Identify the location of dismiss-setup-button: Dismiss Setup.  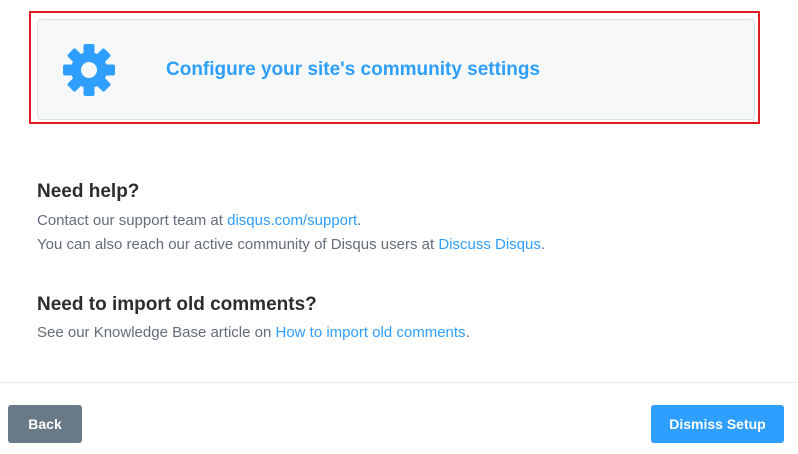
(717, 424).